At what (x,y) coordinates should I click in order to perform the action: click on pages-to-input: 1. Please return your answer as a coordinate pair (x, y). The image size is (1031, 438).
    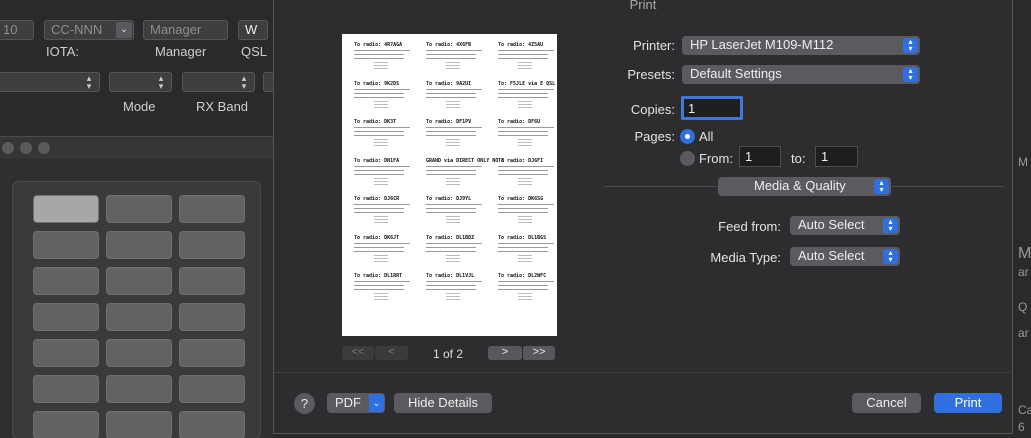
    Looking at the image, I should click on (836, 156).